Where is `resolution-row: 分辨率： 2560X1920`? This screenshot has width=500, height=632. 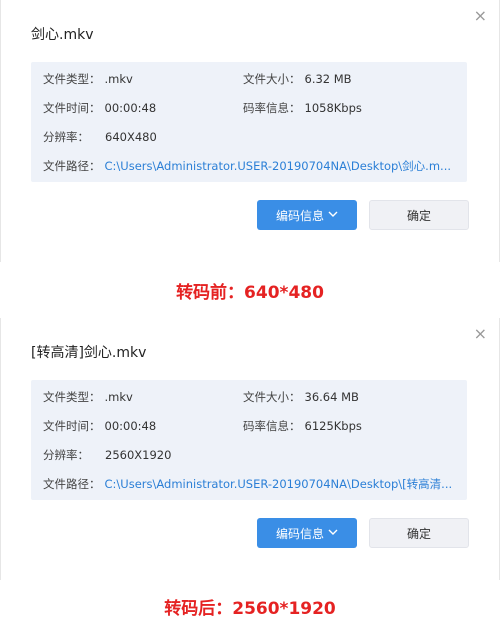 resolution-row: 分辨率： 2560X1920 is located at coordinates (107, 455).